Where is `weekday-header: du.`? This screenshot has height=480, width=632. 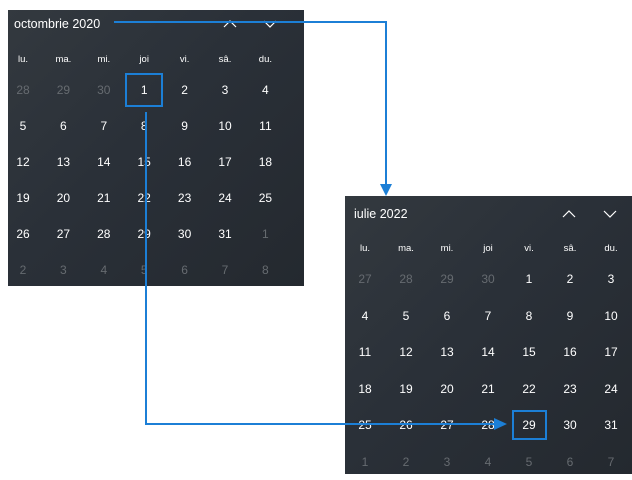 weekday-header: du. is located at coordinates (611, 248).